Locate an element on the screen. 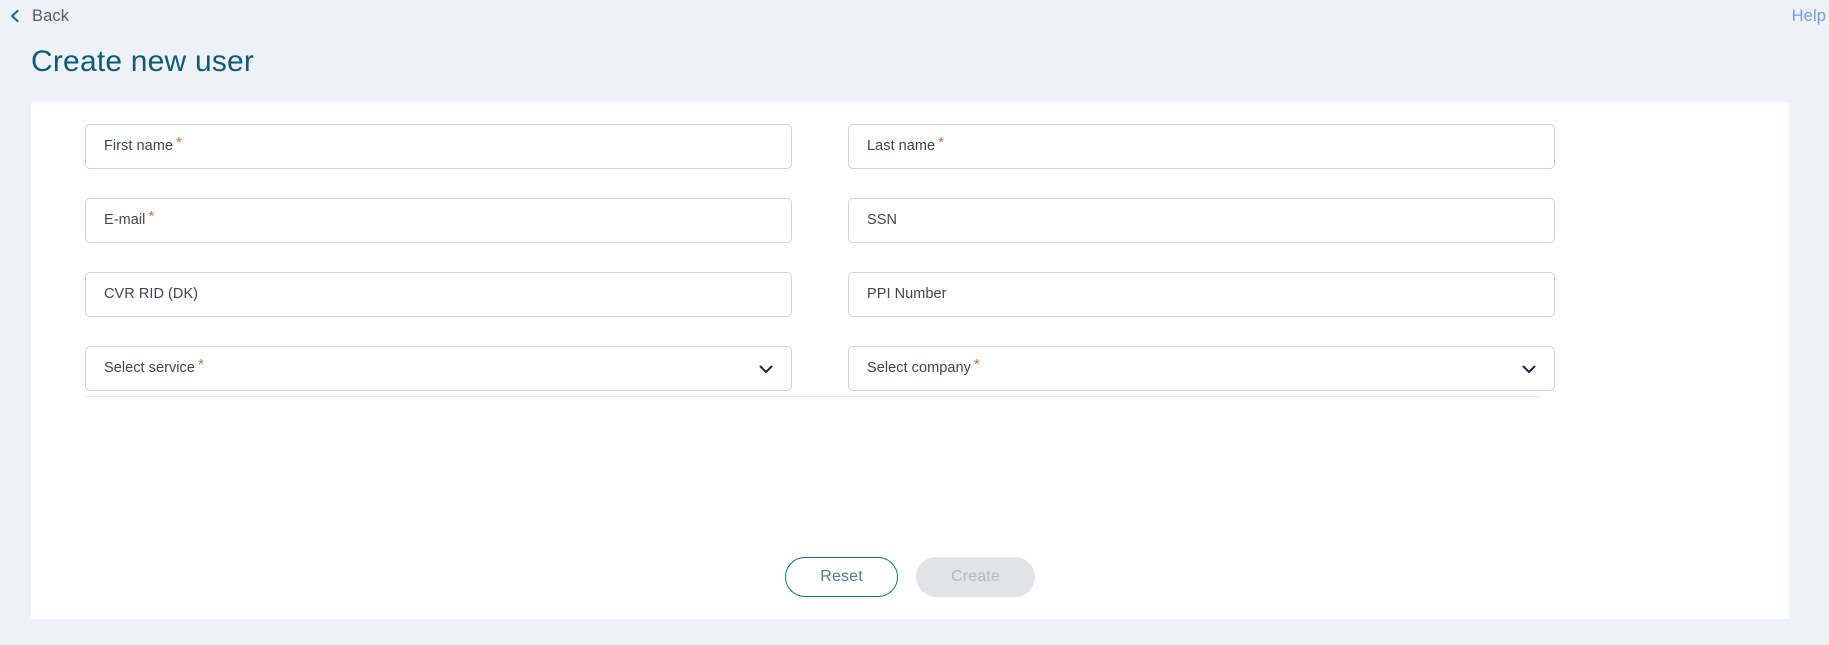 The image size is (1829, 645). ppi-number-field: PPI Number is located at coordinates (1201, 294).